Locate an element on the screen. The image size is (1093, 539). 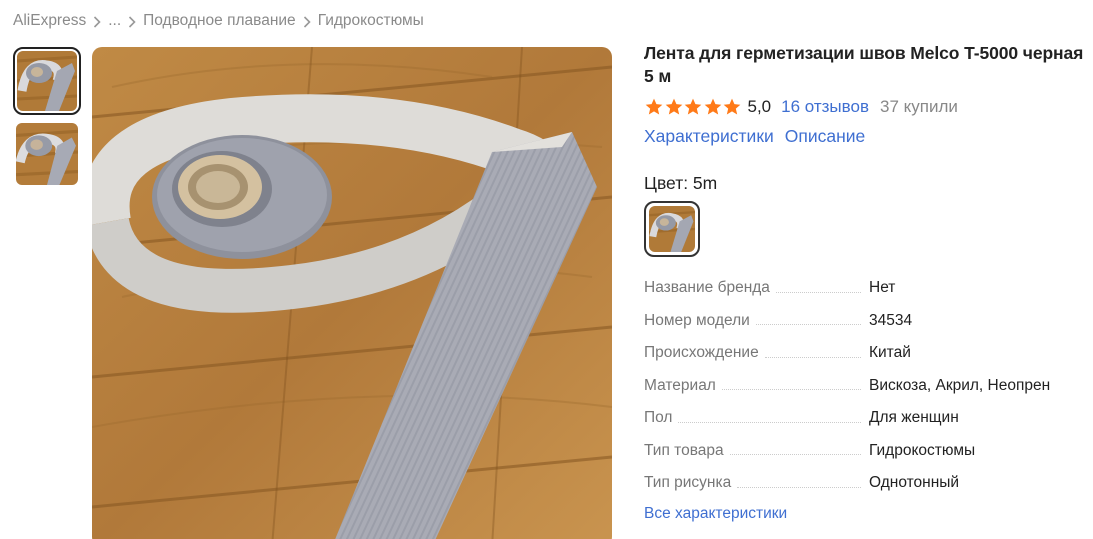
spec-row: Пол Для женщин is located at coordinates (864, 418).